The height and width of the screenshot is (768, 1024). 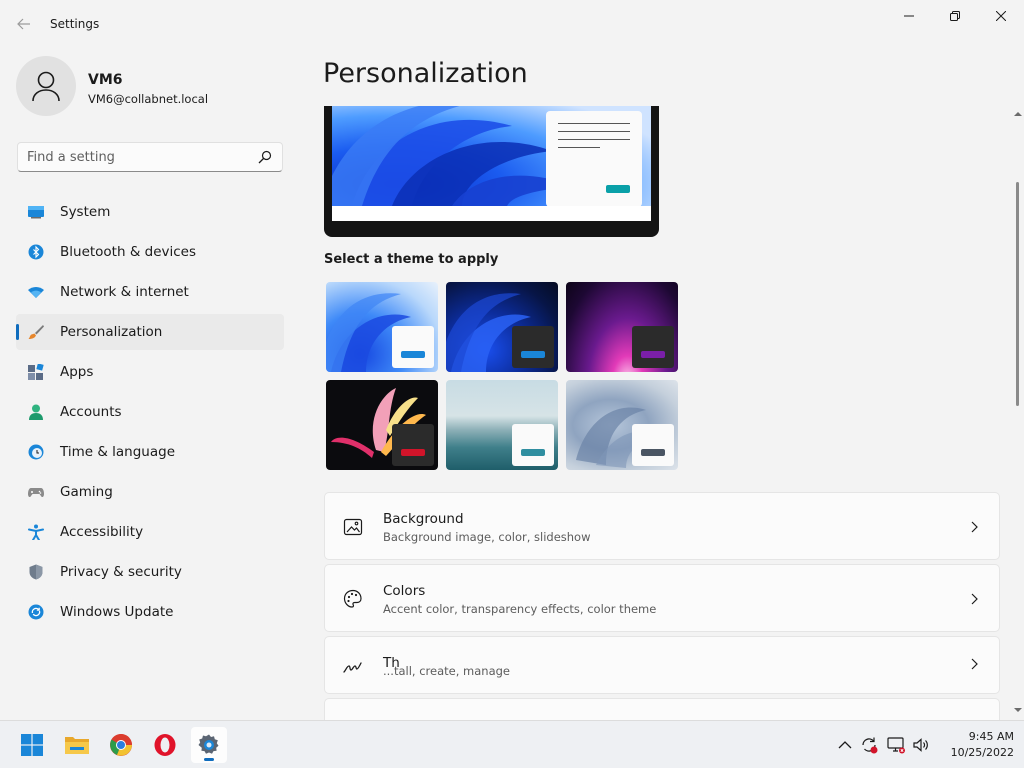 I want to click on file-explorer-button, so click(x=77, y=745).